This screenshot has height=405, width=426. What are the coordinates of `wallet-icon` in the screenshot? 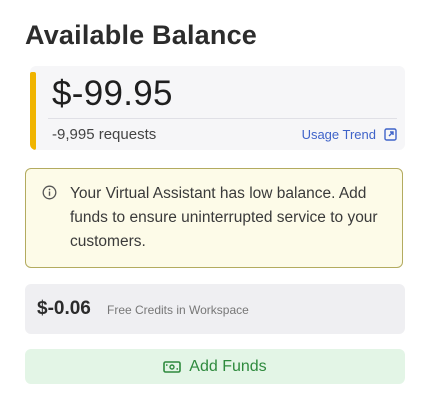 It's located at (172, 367).